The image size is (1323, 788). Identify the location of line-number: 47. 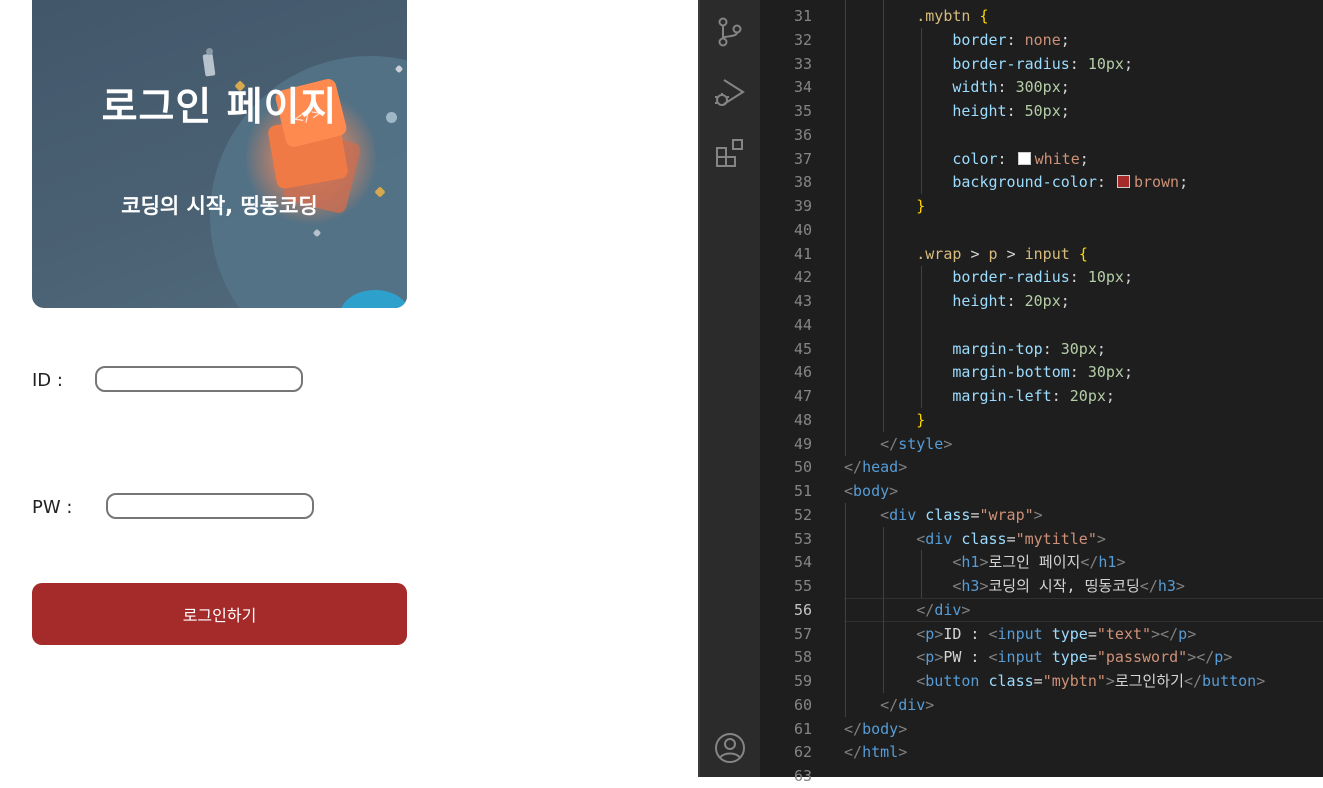
(802, 396).